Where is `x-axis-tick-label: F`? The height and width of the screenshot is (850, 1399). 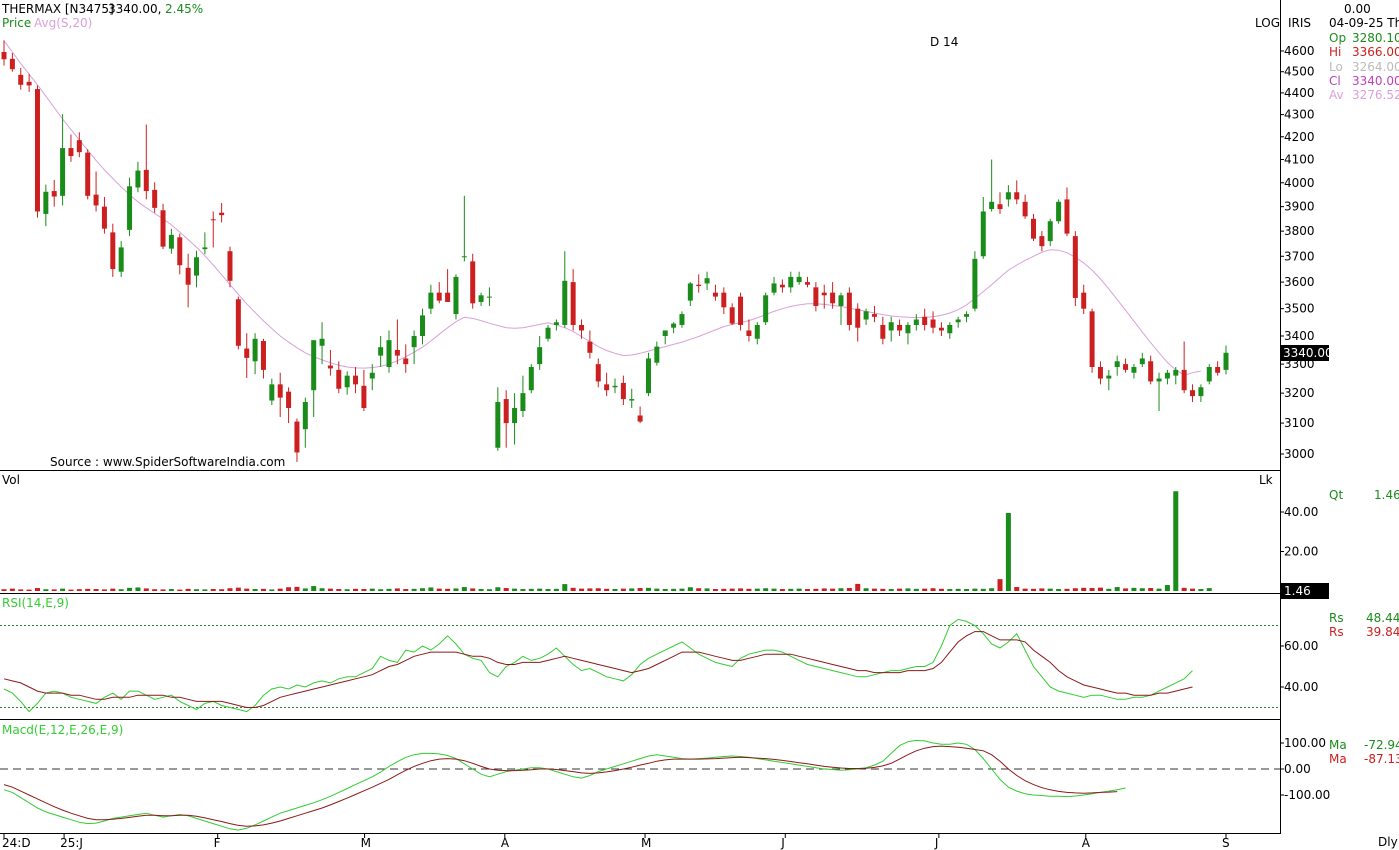 x-axis-tick-label: F is located at coordinates (217, 843).